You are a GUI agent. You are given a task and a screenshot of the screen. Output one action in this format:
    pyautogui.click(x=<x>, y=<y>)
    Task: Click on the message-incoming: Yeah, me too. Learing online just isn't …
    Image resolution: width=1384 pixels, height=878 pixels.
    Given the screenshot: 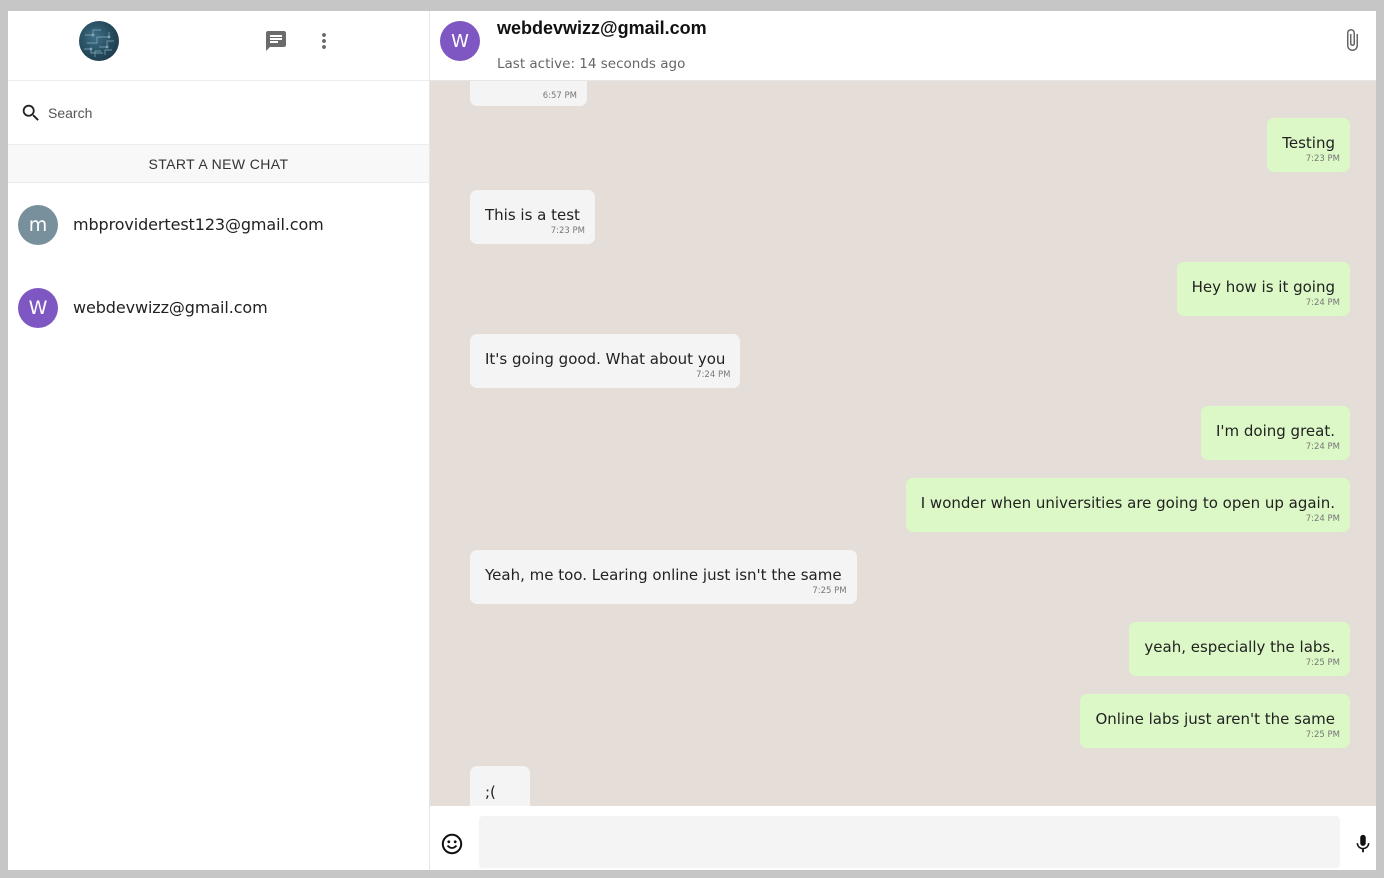 What is the action you would take?
    pyautogui.click(x=663, y=577)
    